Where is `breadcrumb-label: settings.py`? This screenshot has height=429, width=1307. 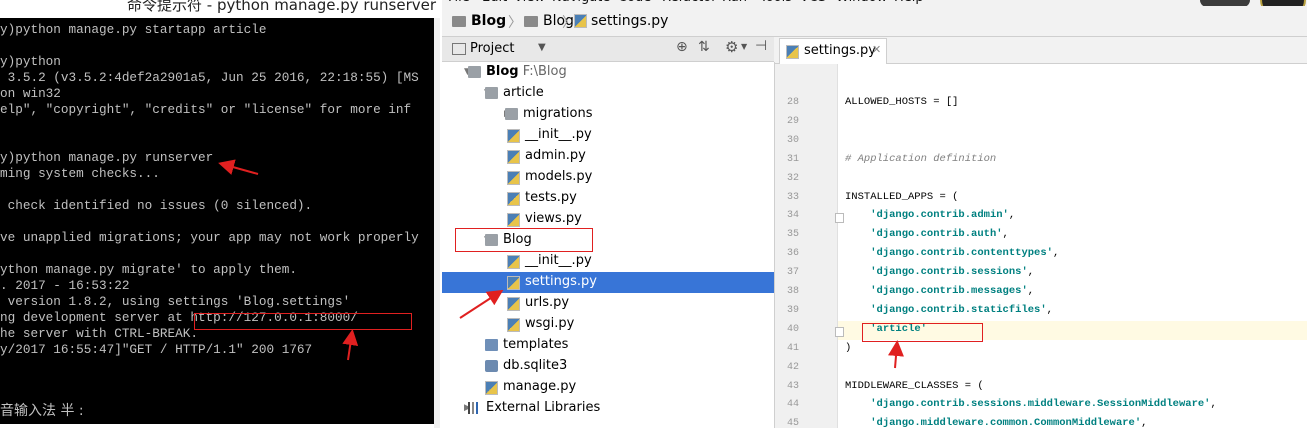 breadcrumb-label: settings.py is located at coordinates (630, 21).